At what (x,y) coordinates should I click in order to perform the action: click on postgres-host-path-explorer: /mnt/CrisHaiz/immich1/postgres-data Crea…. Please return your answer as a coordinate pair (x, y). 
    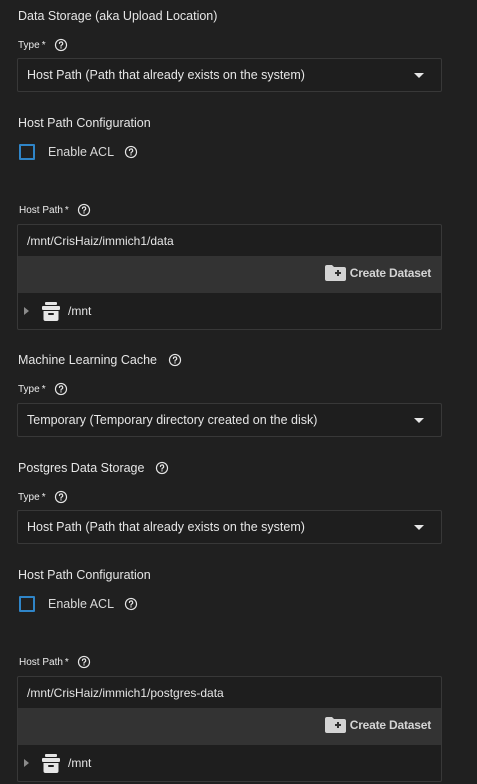
    Looking at the image, I should click on (229, 729).